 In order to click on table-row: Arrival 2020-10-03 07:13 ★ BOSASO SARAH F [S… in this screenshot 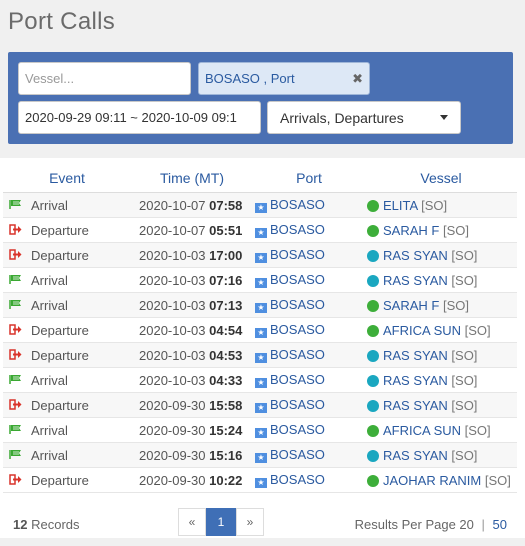, I will do `click(260, 305)`.